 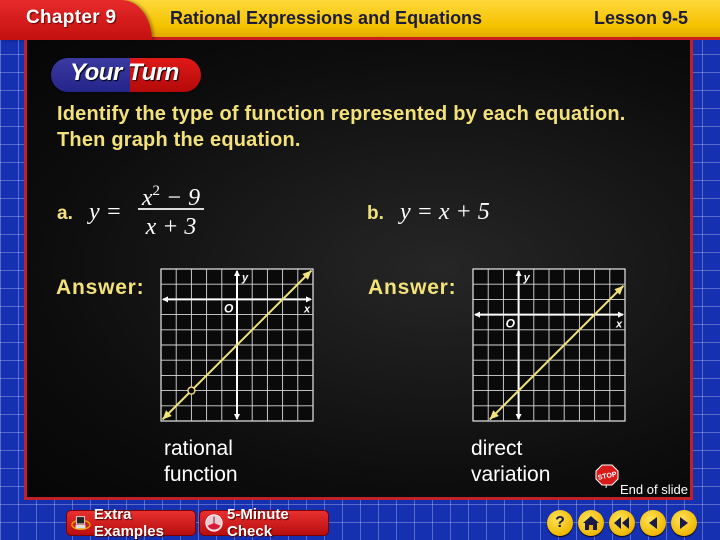 What do you see at coordinates (201, 474) in the screenshot?
I see `part-a-answer-line2: function` at bounding box center [201, 474].